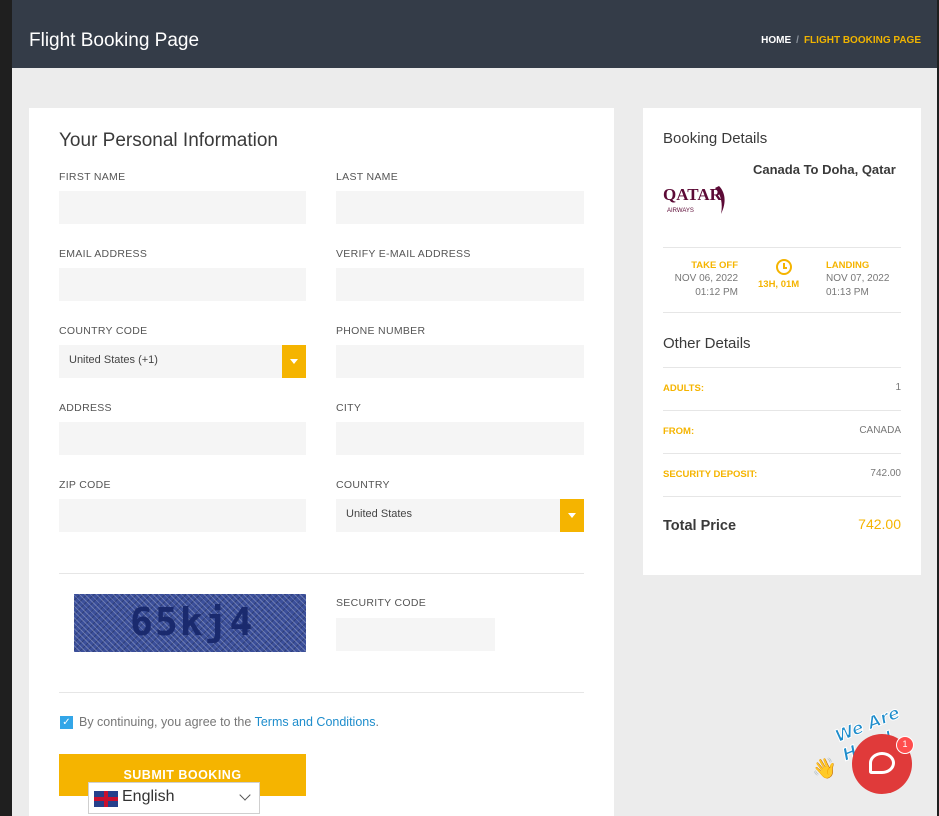  Describe the element at coordinates (315, 722) in the screenshot. I see `terms-link: Terms and Conditions` at that location.